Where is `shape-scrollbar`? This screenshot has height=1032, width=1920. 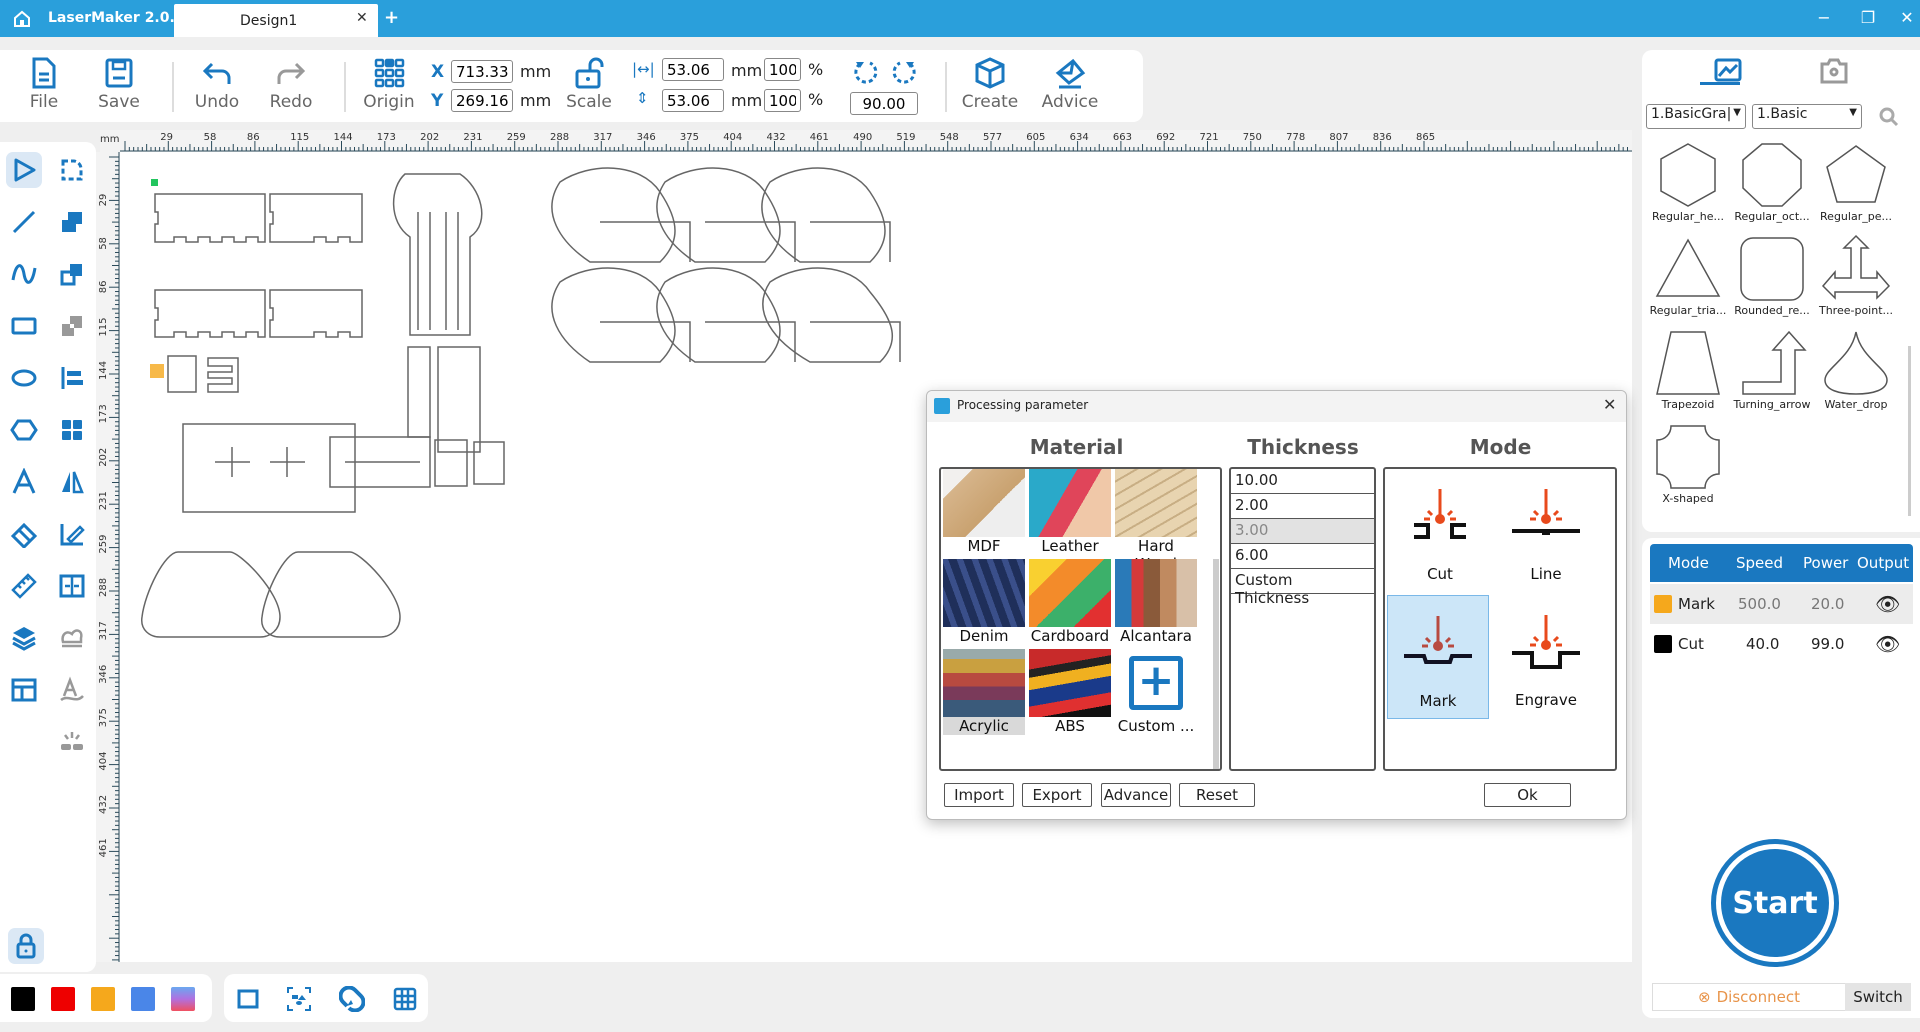 shape-scrollbar is located at coordinates (1909, 431).